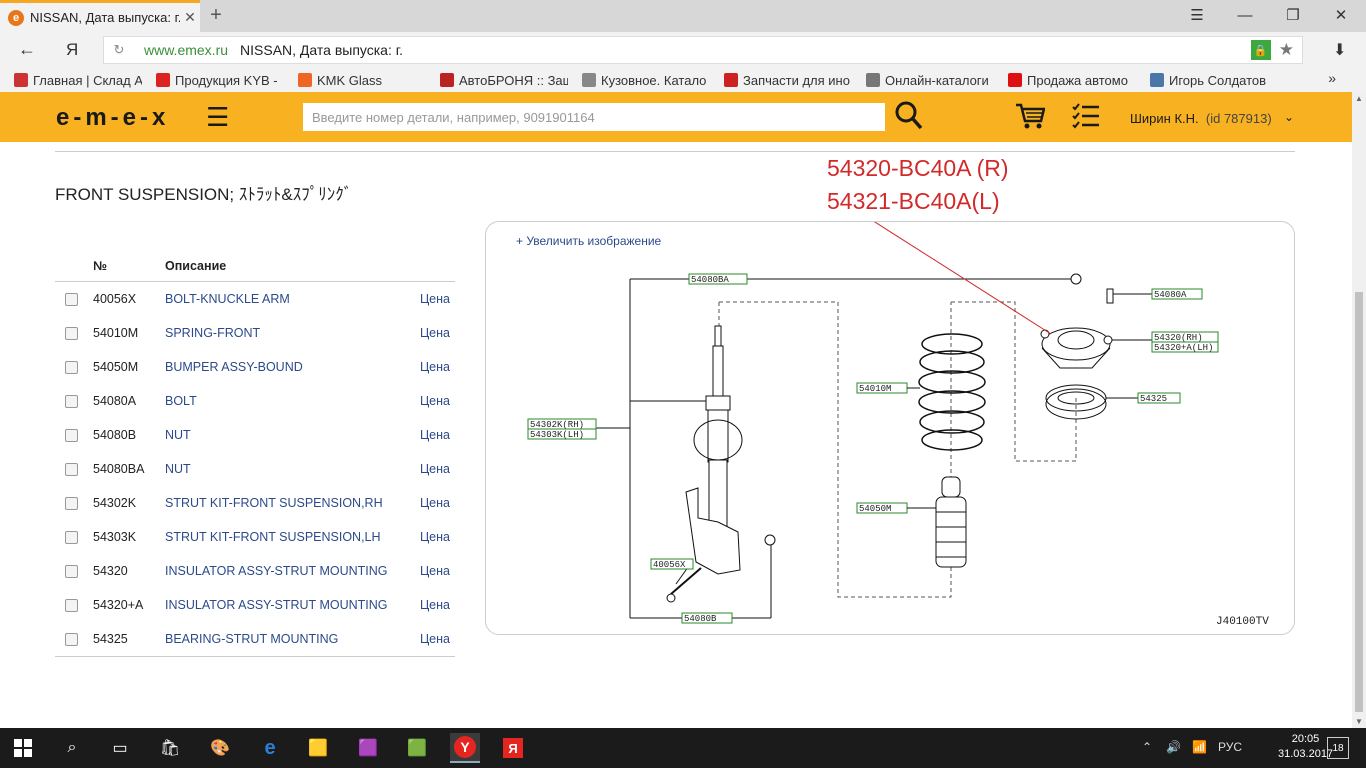 The image size is (1366, 768). Describe the element at coordinates (72, 50) in the screenshot. I see `yandex-logo-button: Я` at that location.